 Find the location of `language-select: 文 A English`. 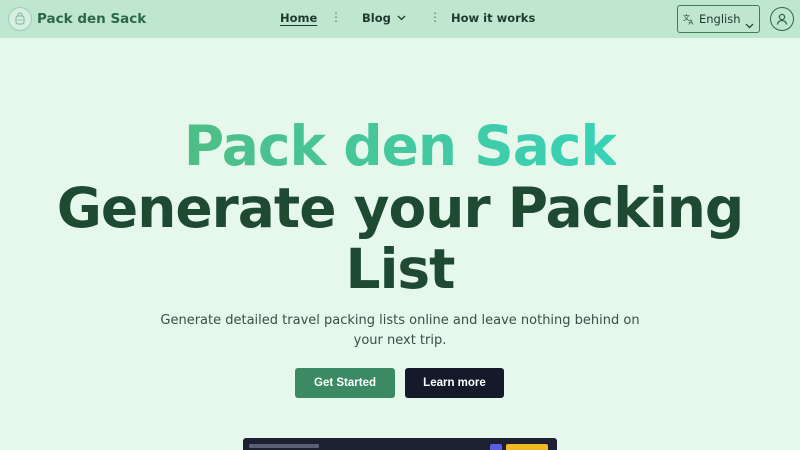

language-select: 文 A English is located at coordinates (718, 19).